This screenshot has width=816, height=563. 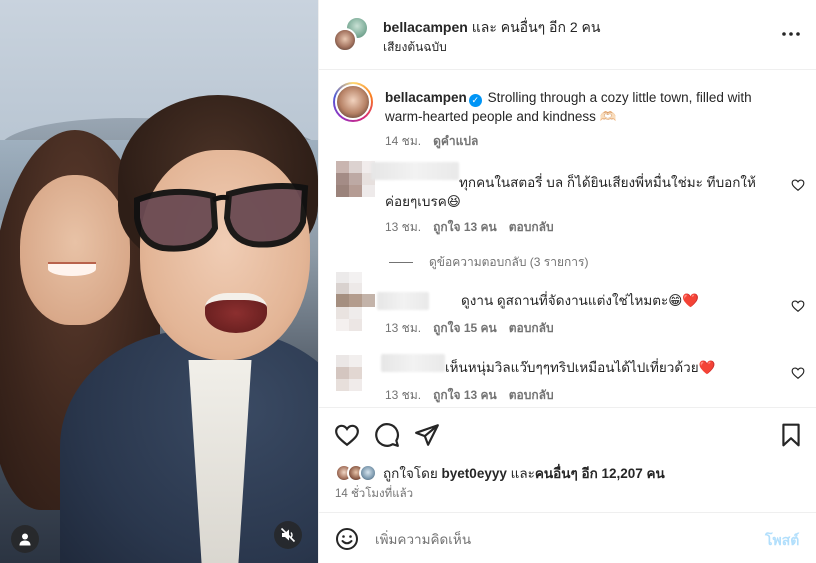 I want to click on caption-avatar, so click(x=353, y=102).